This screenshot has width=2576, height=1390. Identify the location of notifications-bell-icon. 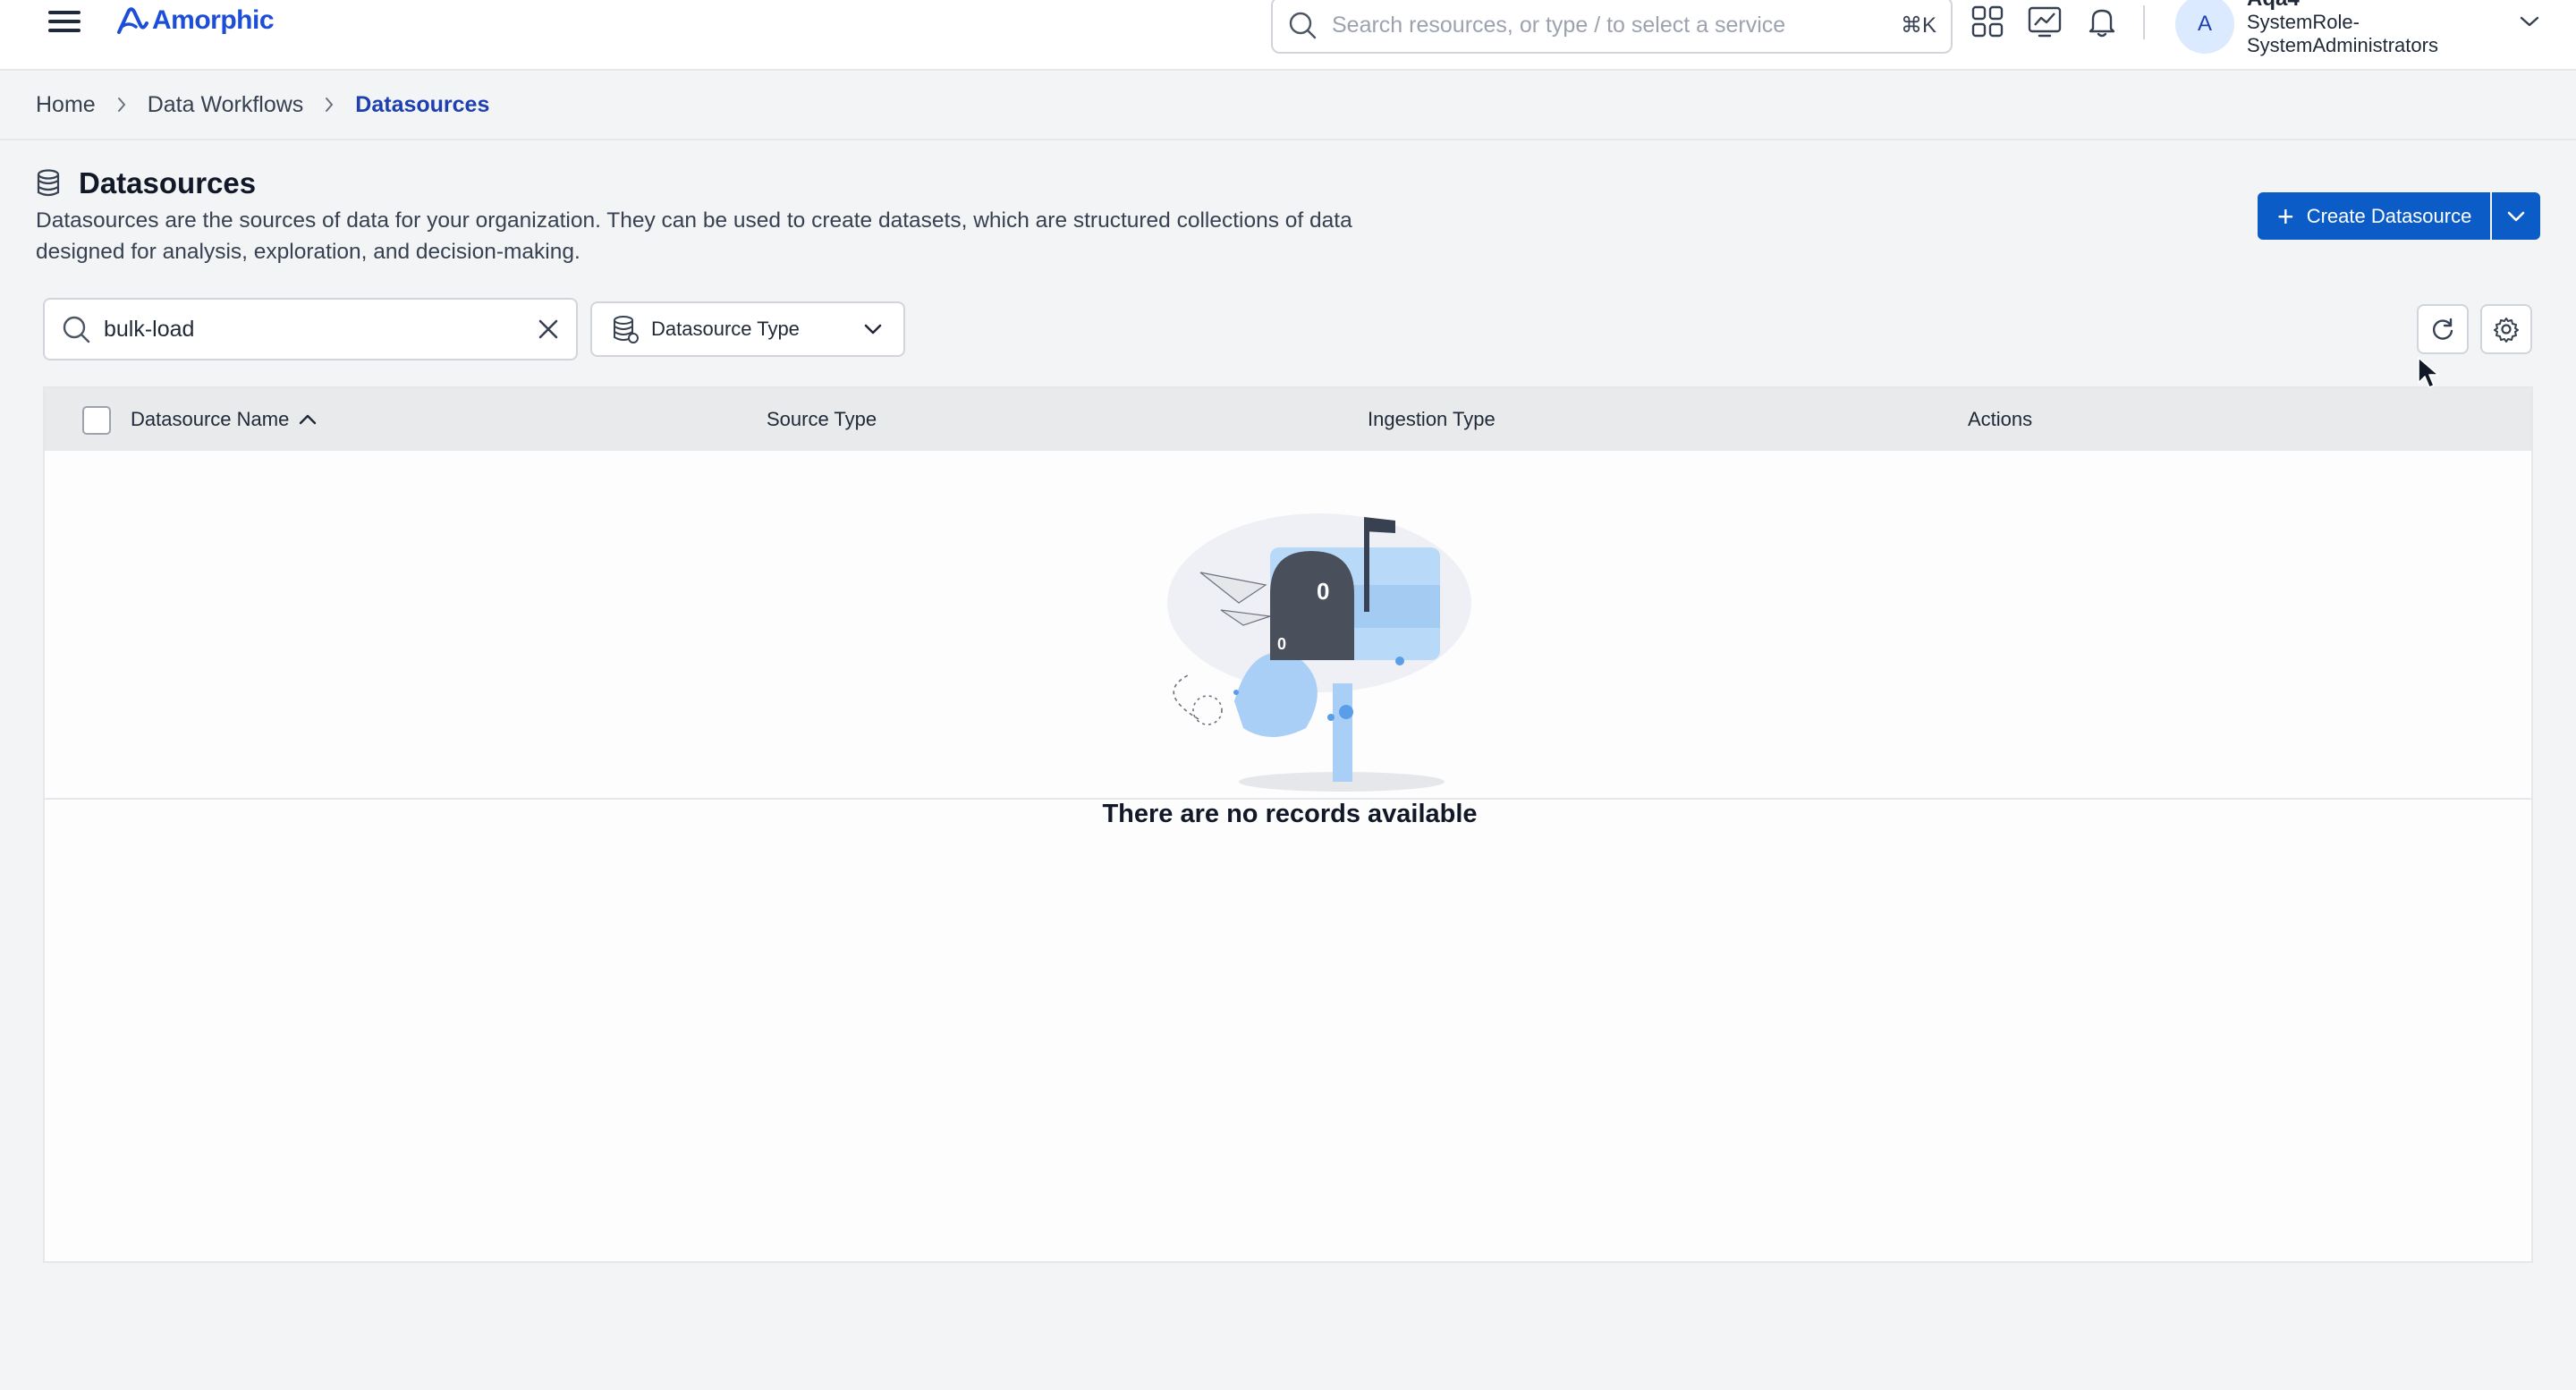
(2102, 21).